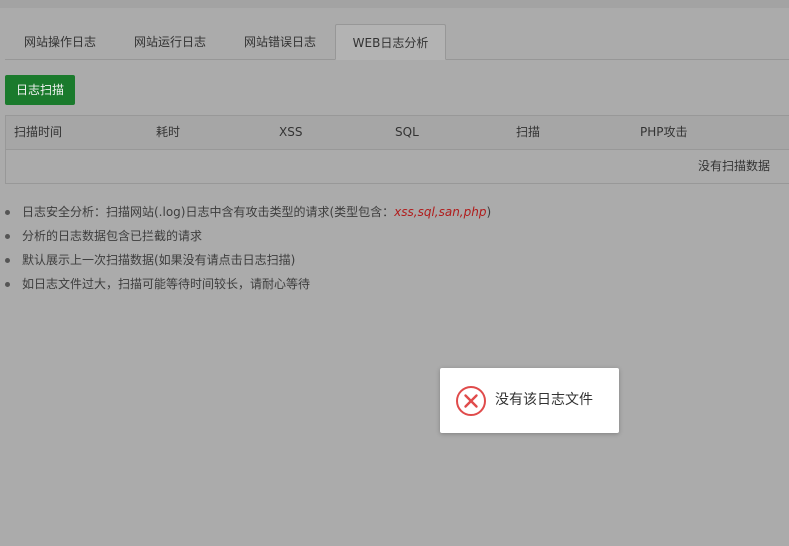  I want to click on top-strip, so click(394, 4).